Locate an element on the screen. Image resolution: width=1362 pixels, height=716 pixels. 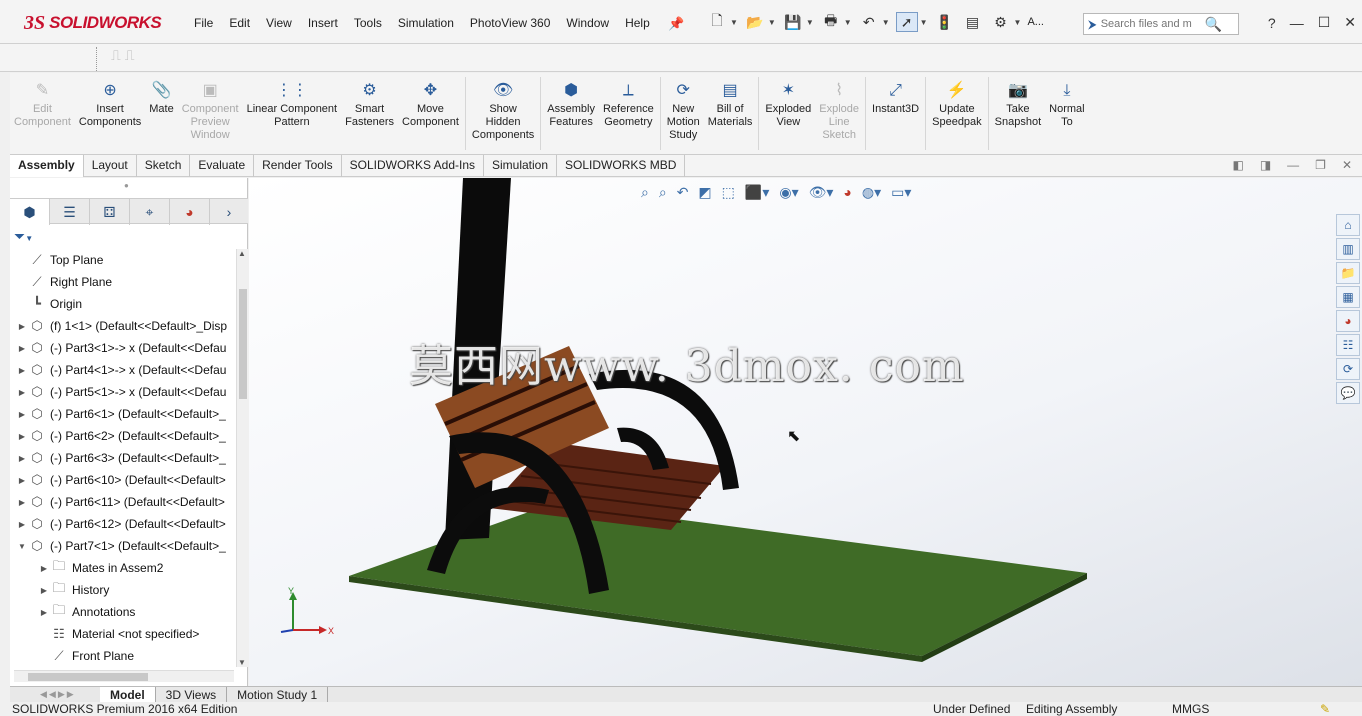
solidworks-resources-icon: ⌂ is located at coordinates (1348, 225).